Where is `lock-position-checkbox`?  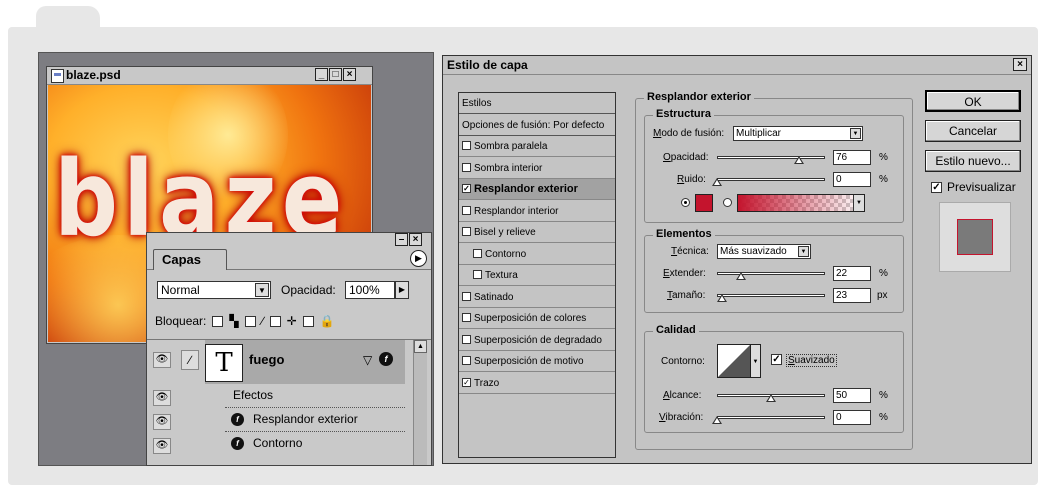
lock-position-checkbox is located at coordinates (275, 321).